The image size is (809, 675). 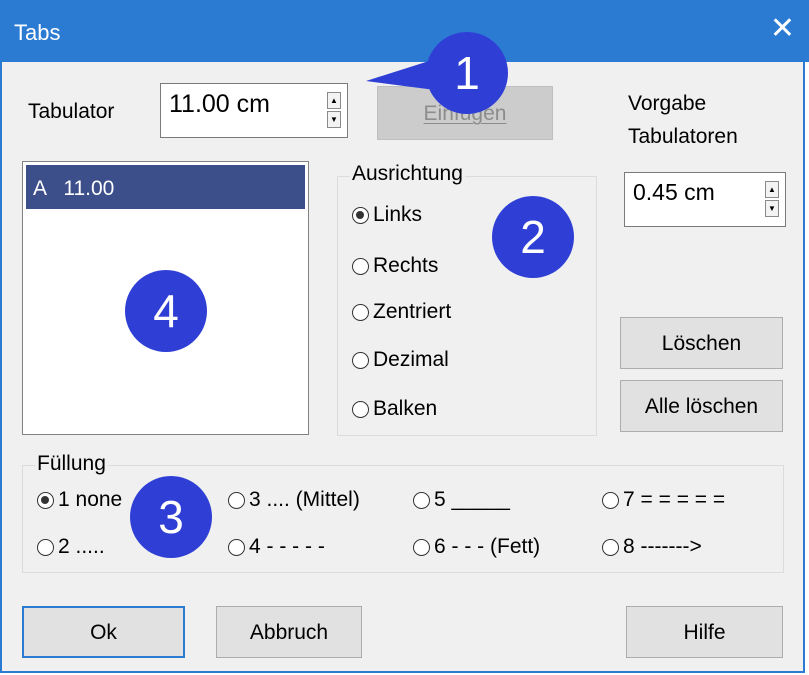 What do you see at coordinates (533, 237) in the screenshot?
I see `annotation-badge-2: 2` at bounding box center [533, 237].